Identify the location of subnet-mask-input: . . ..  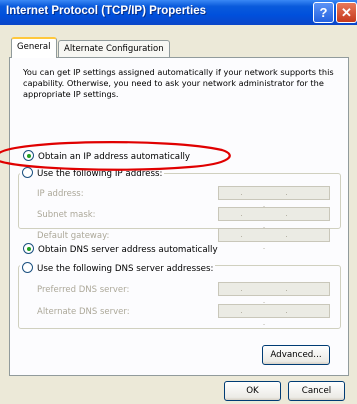
(274, 218).